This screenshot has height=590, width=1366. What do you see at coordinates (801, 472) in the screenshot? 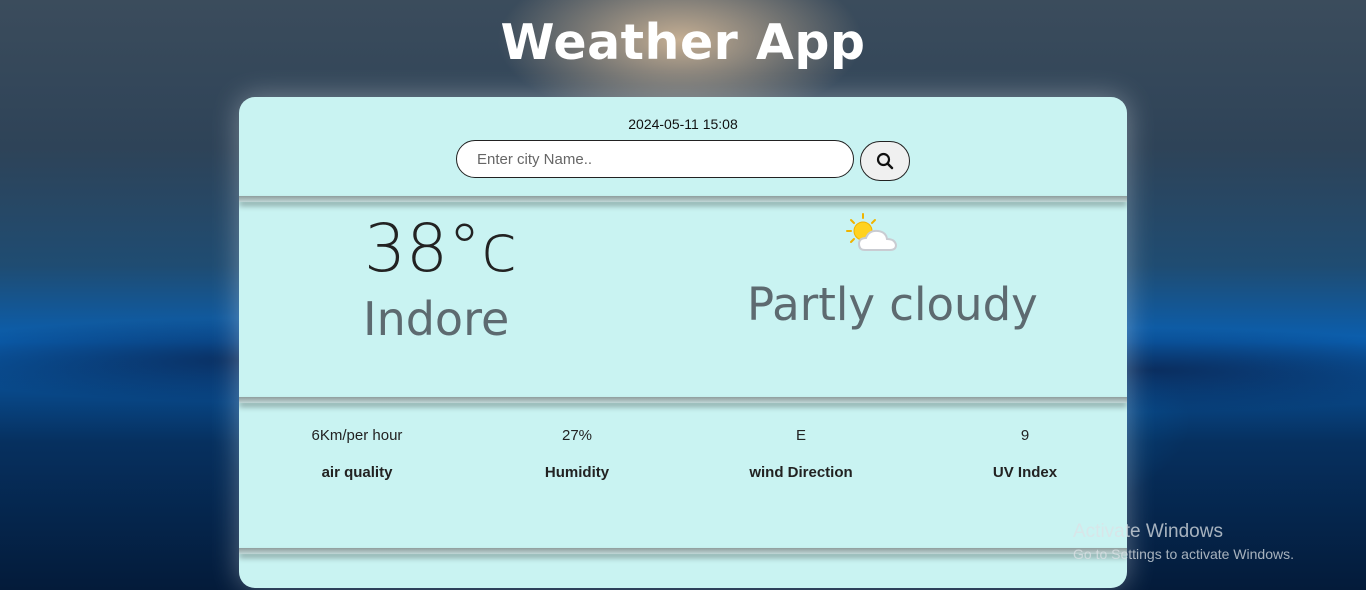
I see `stat-label: wind Direction` at bounding box center [801, 472].